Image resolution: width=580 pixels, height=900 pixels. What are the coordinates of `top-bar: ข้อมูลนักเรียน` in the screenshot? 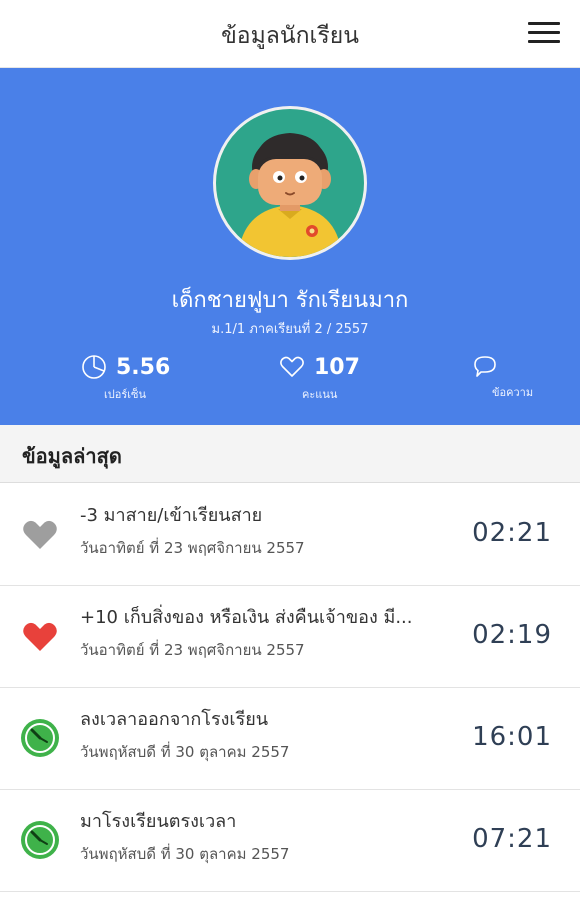 It's located at (290, 34).